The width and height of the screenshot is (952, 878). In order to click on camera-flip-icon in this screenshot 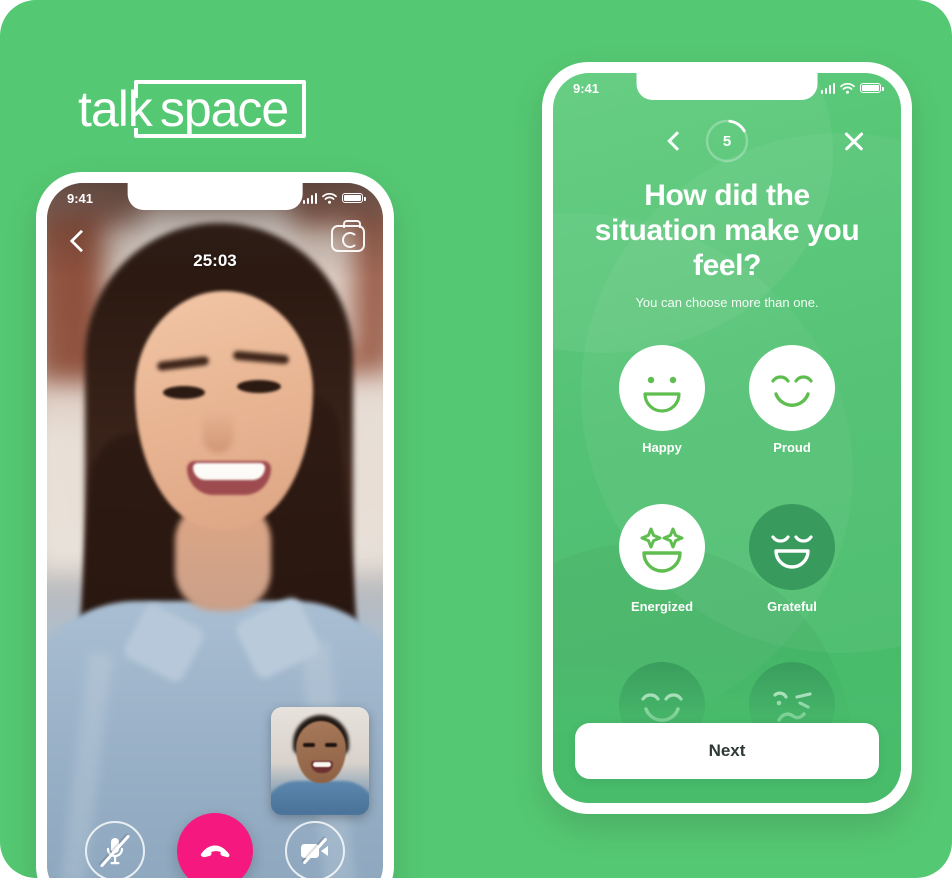, I will do `click(348, 236)`.